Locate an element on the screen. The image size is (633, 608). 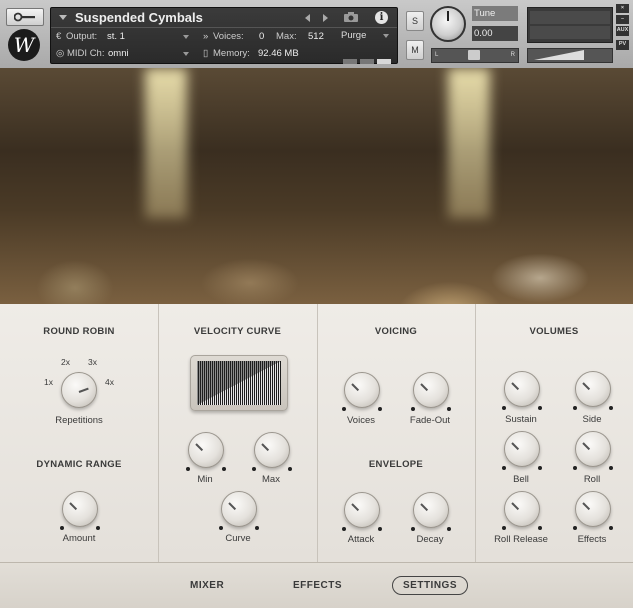
volumes-column: VOLUMES is located at coordinates (554, 433).